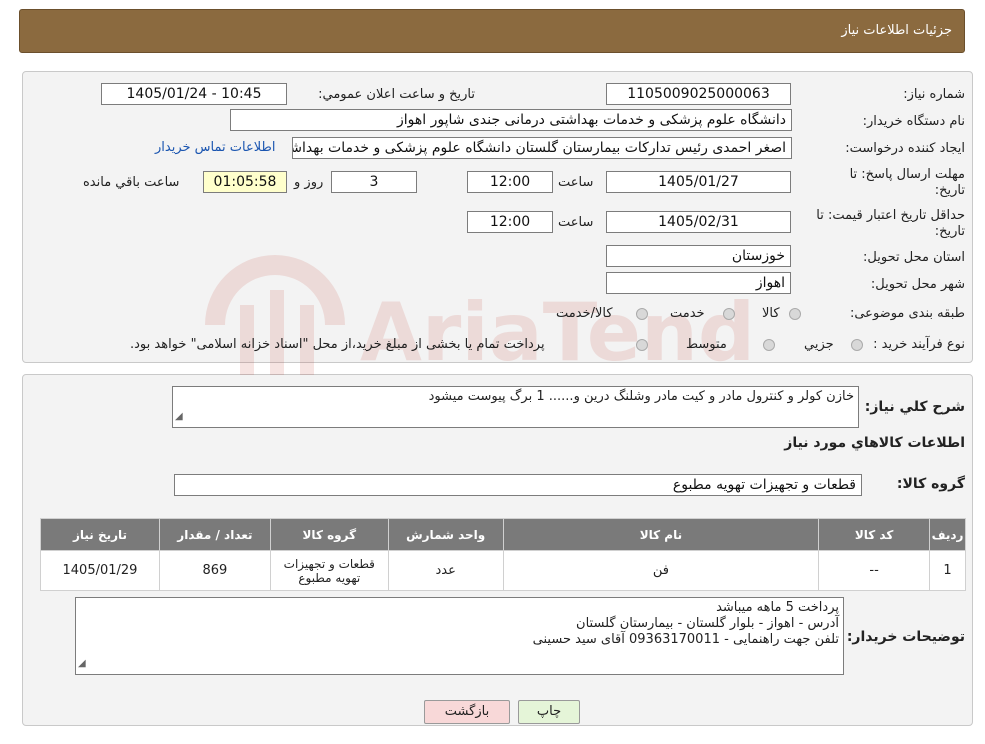  Describe the element at coordinates (913, 121) in the screenshot. I see `buyer-org-label: نام دستگاه خريدار:` at that location.